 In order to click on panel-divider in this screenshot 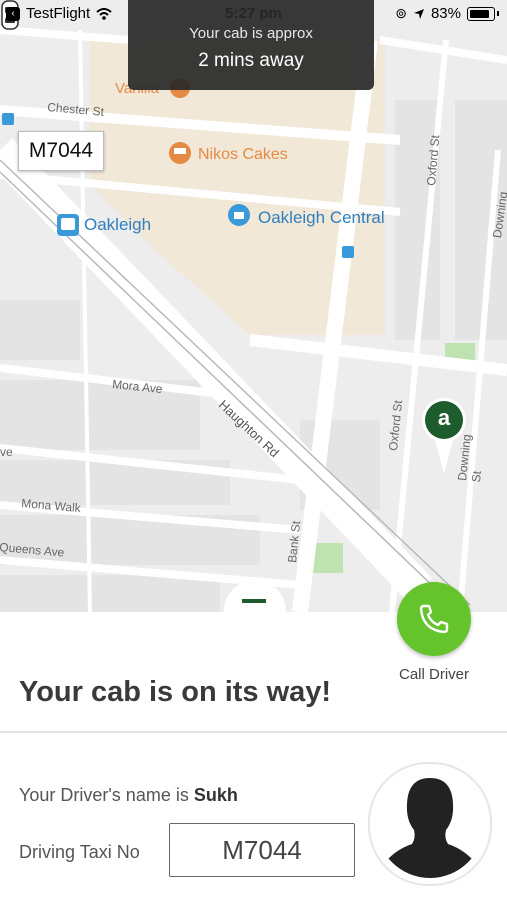, I will do `click(253, 732)`.